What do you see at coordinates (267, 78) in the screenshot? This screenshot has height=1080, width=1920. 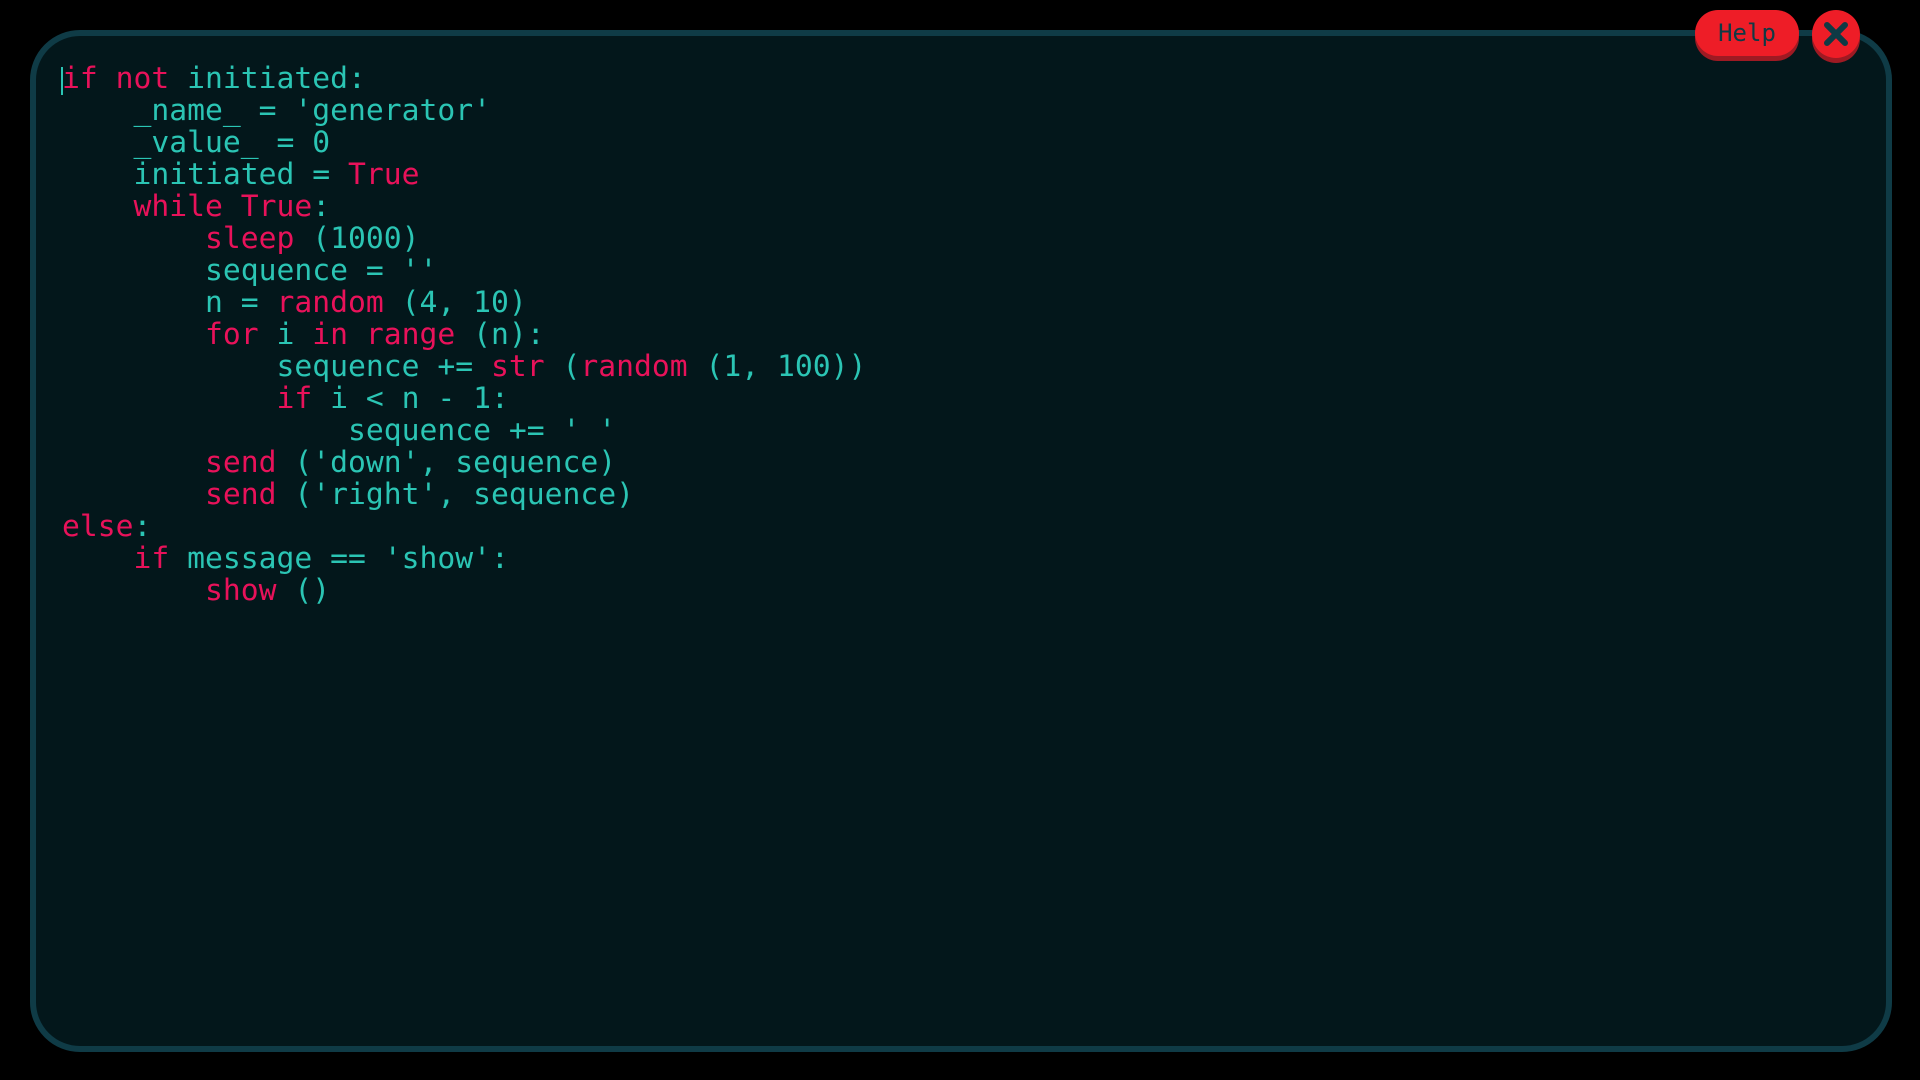 I see `code-text: initiated:` at bounding box center [267, 78].